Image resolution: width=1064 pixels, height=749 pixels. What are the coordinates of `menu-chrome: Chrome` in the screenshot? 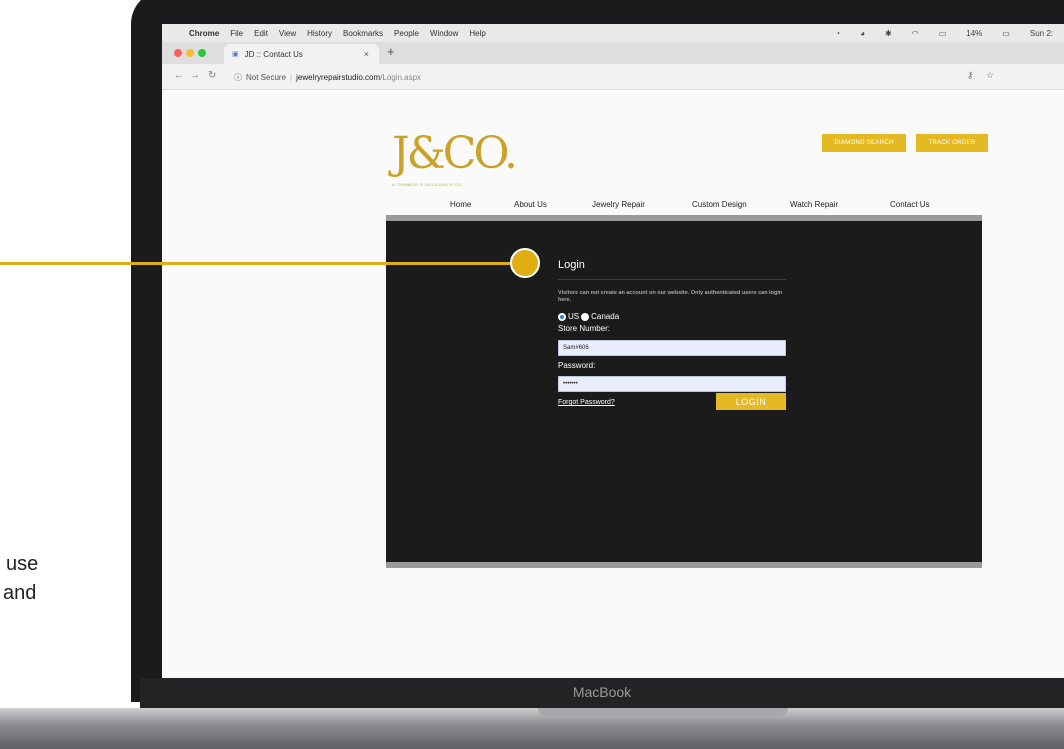 It's located at (204, 33).